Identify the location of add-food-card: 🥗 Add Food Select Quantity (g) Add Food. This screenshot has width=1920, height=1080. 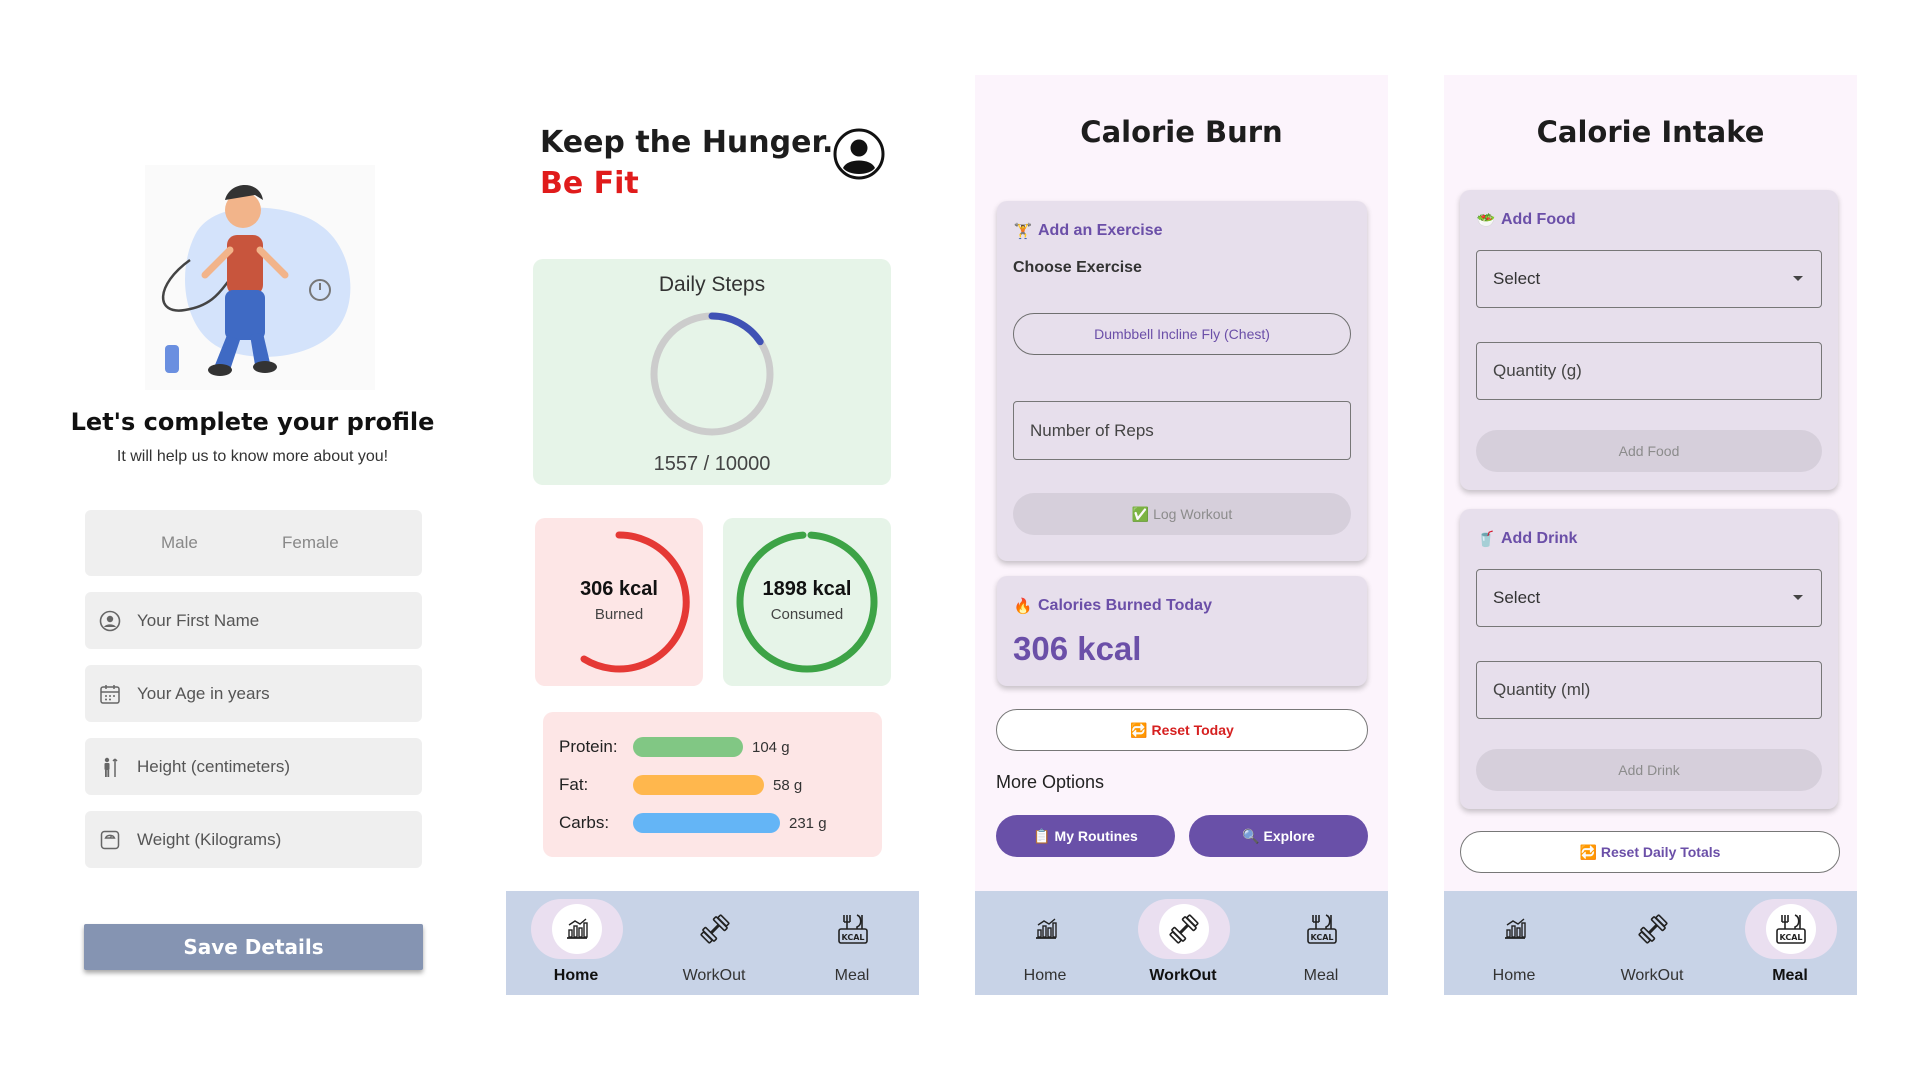
(1649, 340).